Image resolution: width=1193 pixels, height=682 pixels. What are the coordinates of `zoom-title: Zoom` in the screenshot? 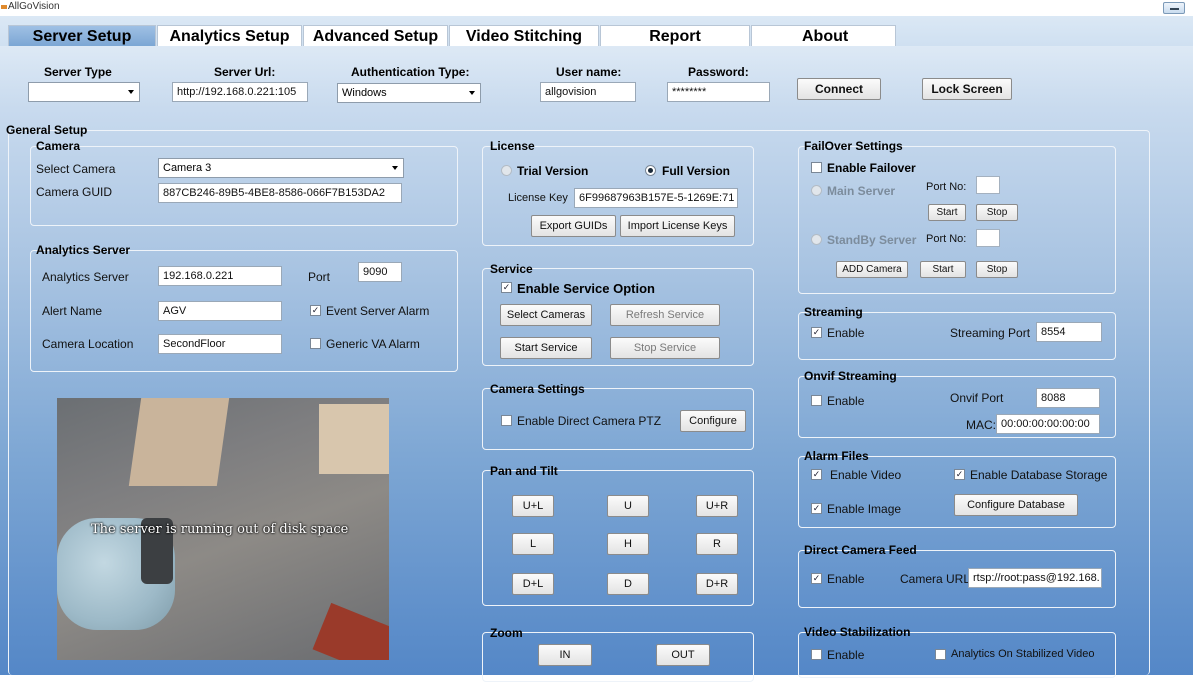 It's located at (506, 633).